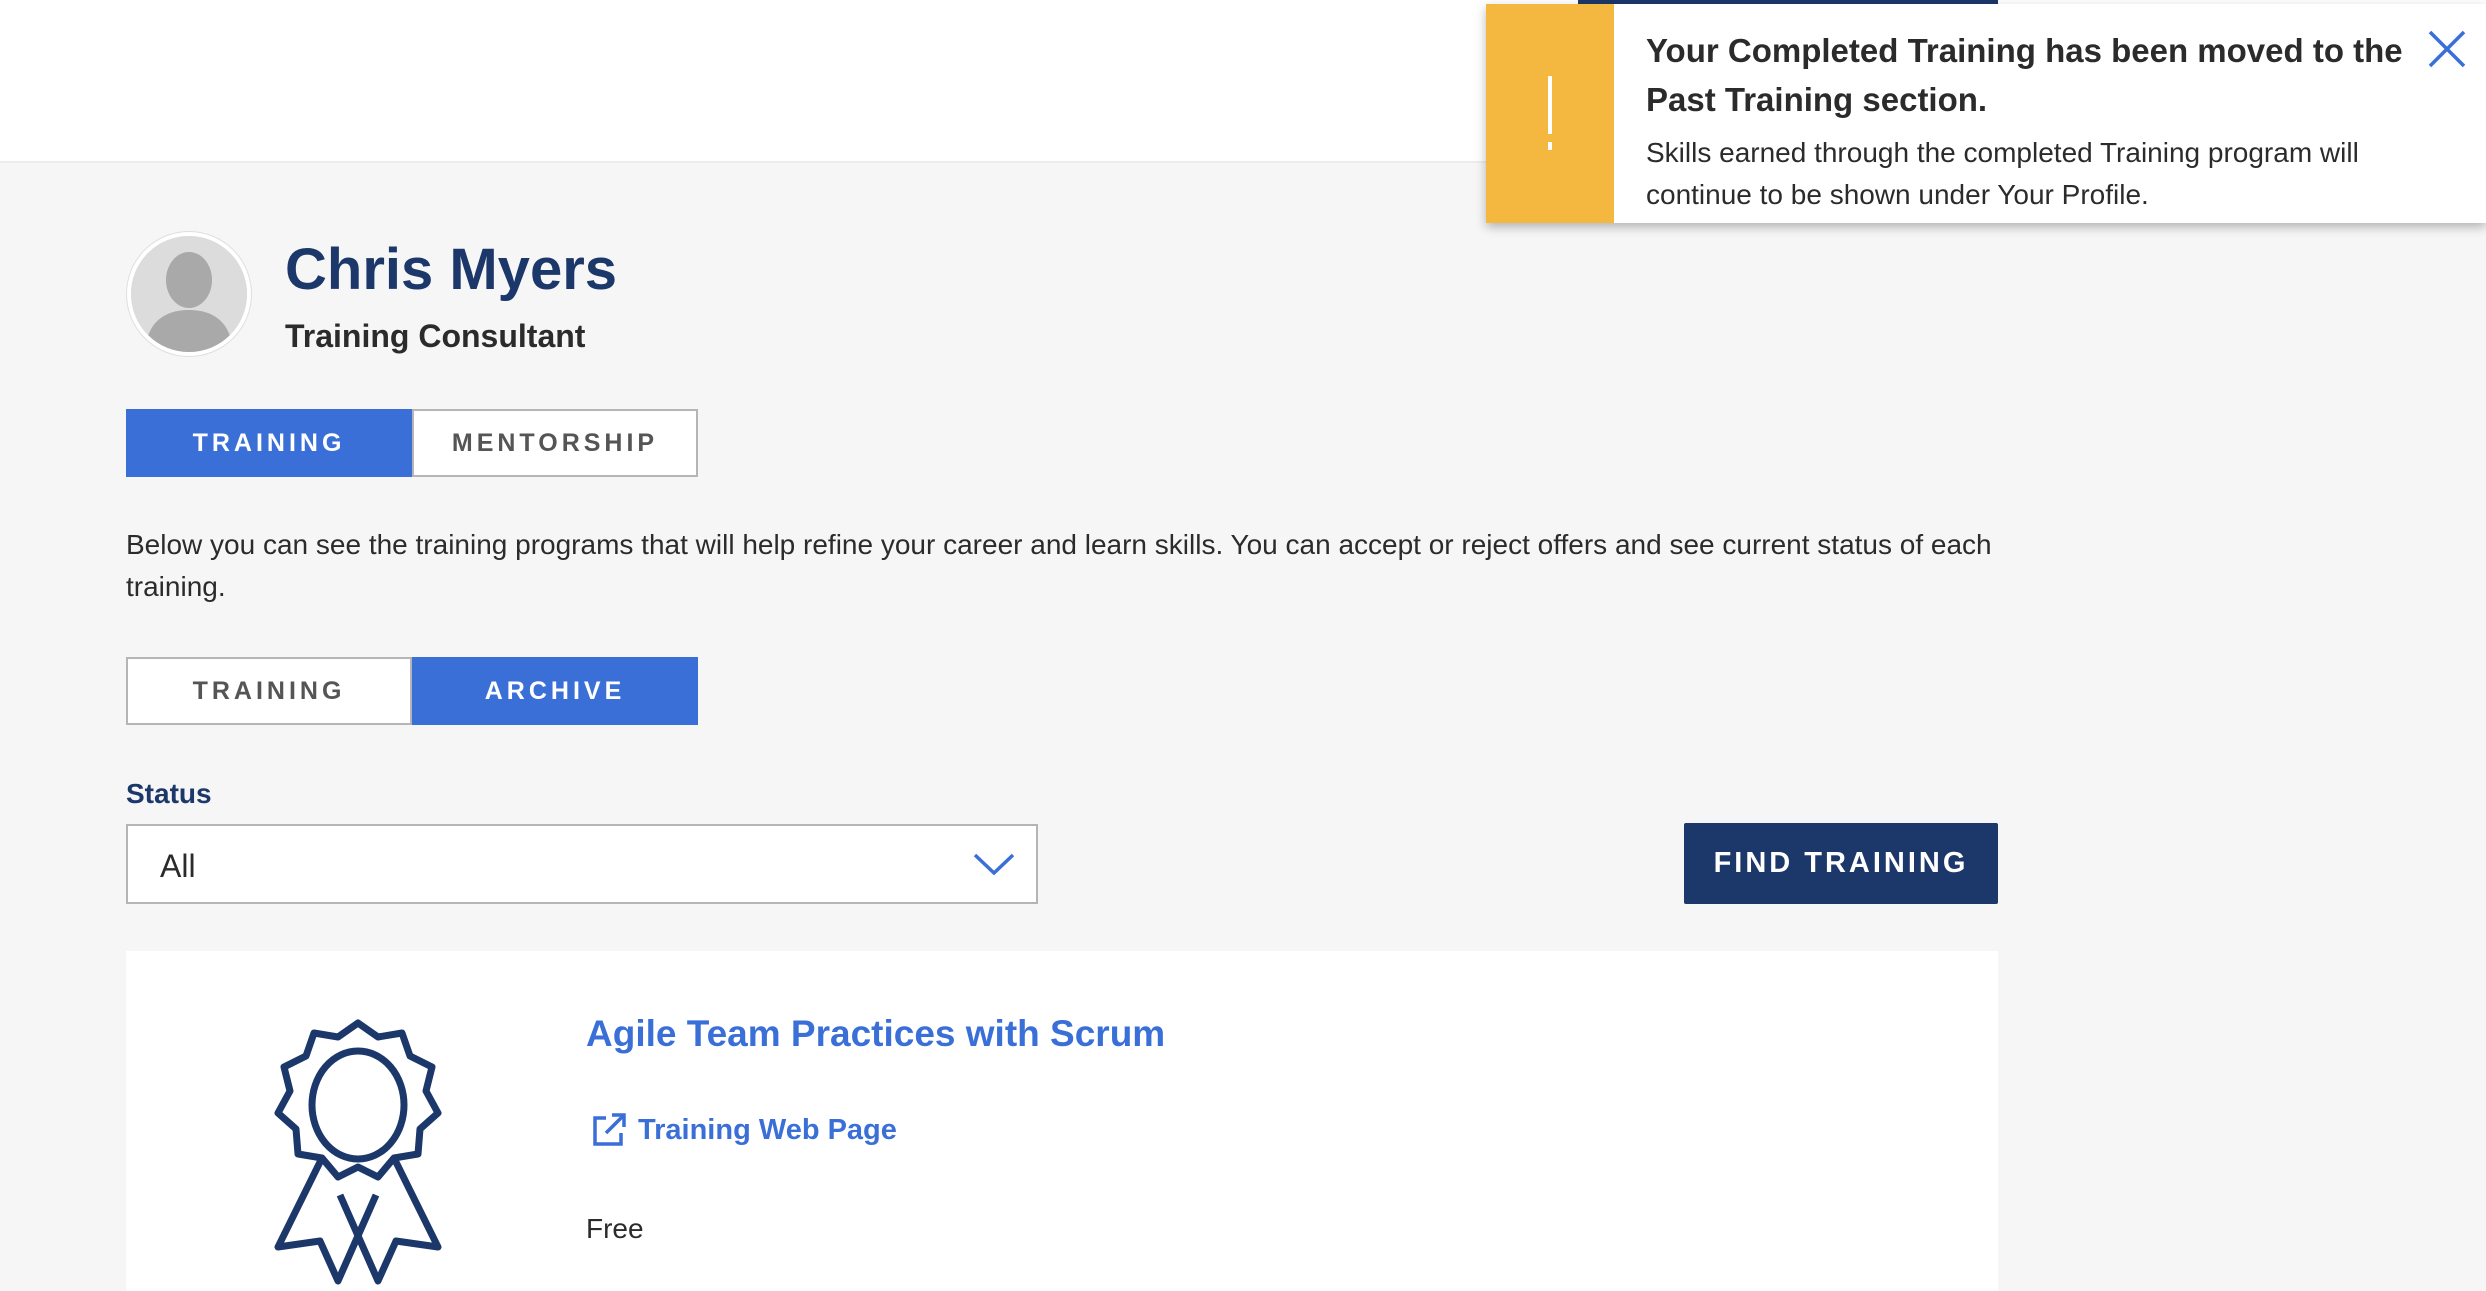 Image resolution: width=2486 pixels, height=1291 pixels. What do you see at coordinates (609, 1129) in the screenshot?
I see `external-link-icon` at bounding box center [609, 1129].